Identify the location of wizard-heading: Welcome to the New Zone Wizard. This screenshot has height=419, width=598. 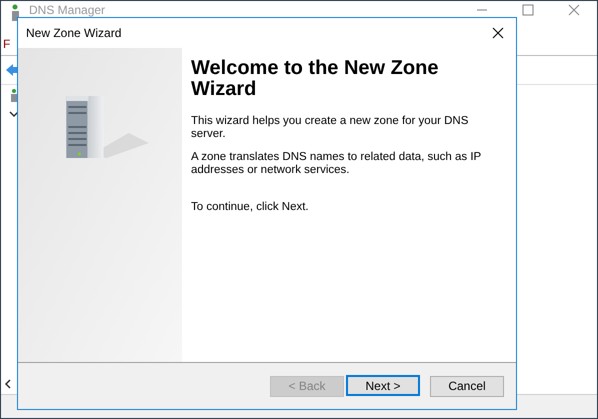
(315, 79).